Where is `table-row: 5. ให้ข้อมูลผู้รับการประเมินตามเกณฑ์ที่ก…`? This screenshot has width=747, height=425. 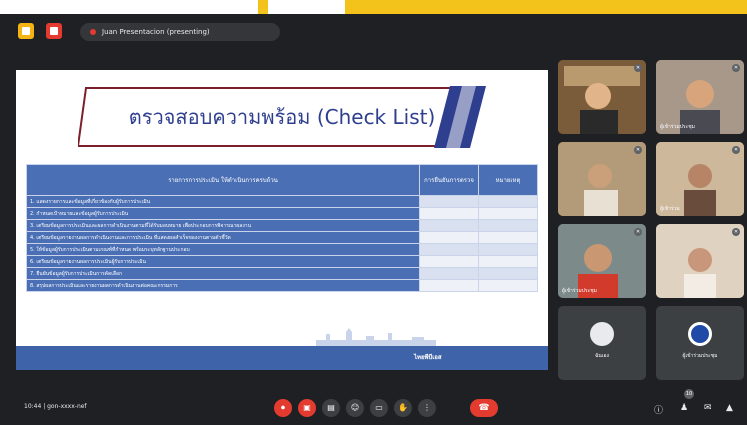
table-row: 5. ให้ข้อมูลผู้รับการประเมินตามเกณฑ์ที่ก… is located at coordinates (282, 249).